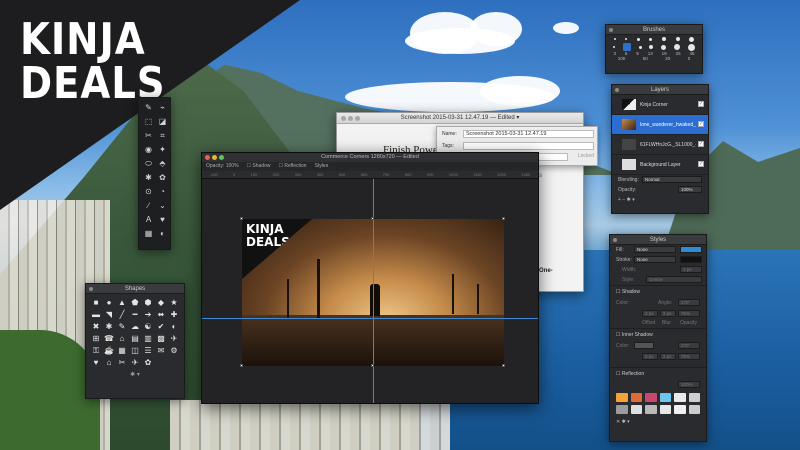 The width and height of the screenshot is (800, 450). I want to click on shape-icon: ◆, so click(161, 302).